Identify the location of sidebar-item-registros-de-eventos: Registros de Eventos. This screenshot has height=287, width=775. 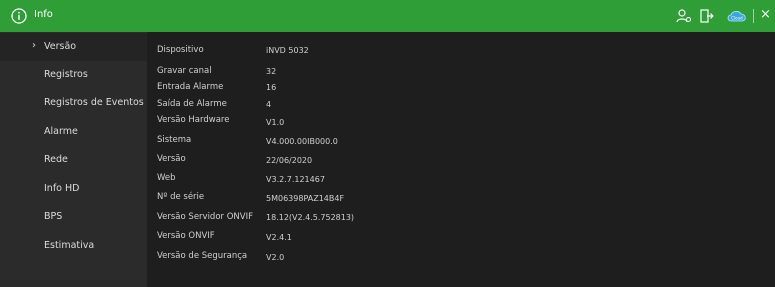
(73, 103).